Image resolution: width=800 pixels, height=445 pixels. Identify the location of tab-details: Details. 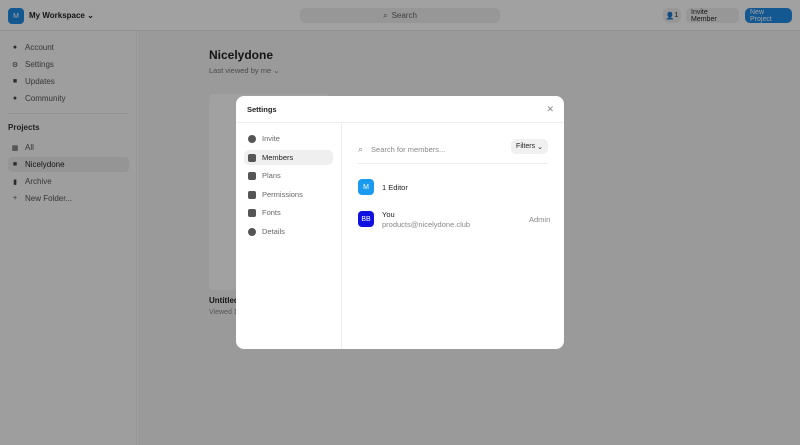
(288, 231).